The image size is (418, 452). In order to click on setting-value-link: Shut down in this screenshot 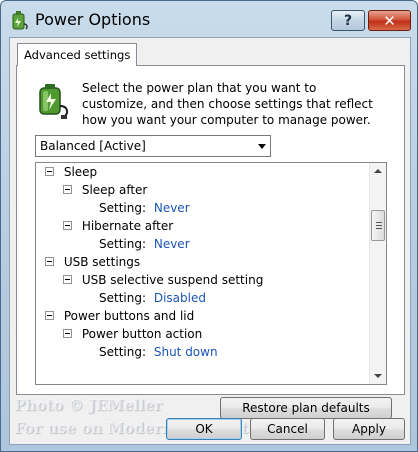, I will do `click(186, 352)`.